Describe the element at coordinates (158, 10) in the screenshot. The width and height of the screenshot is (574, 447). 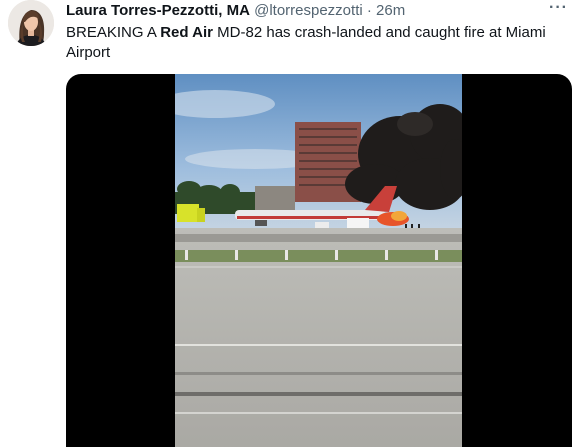
I see `display-name: Laura Torres-Pezzotti, MA` at that location.